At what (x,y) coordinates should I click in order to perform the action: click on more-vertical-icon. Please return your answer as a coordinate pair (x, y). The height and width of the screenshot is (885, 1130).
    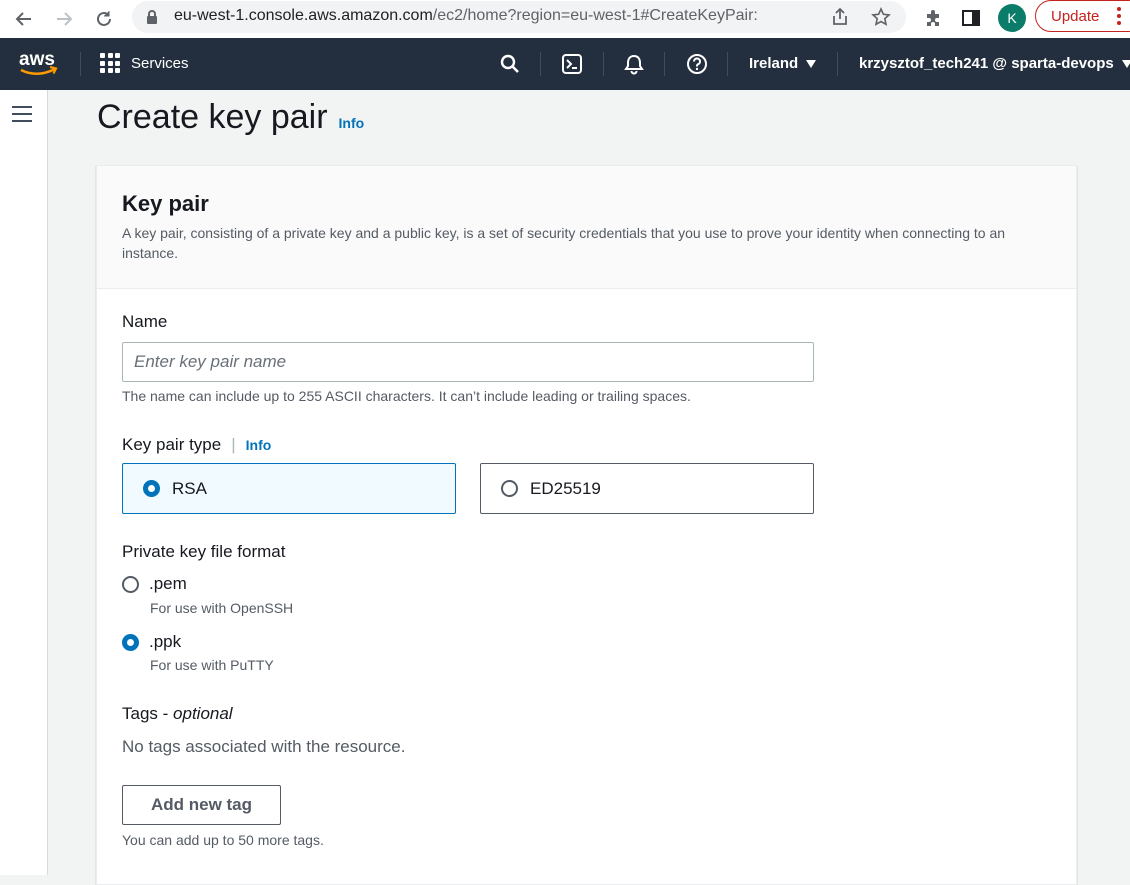
    Looking at the image, I should click on (1119, 18).